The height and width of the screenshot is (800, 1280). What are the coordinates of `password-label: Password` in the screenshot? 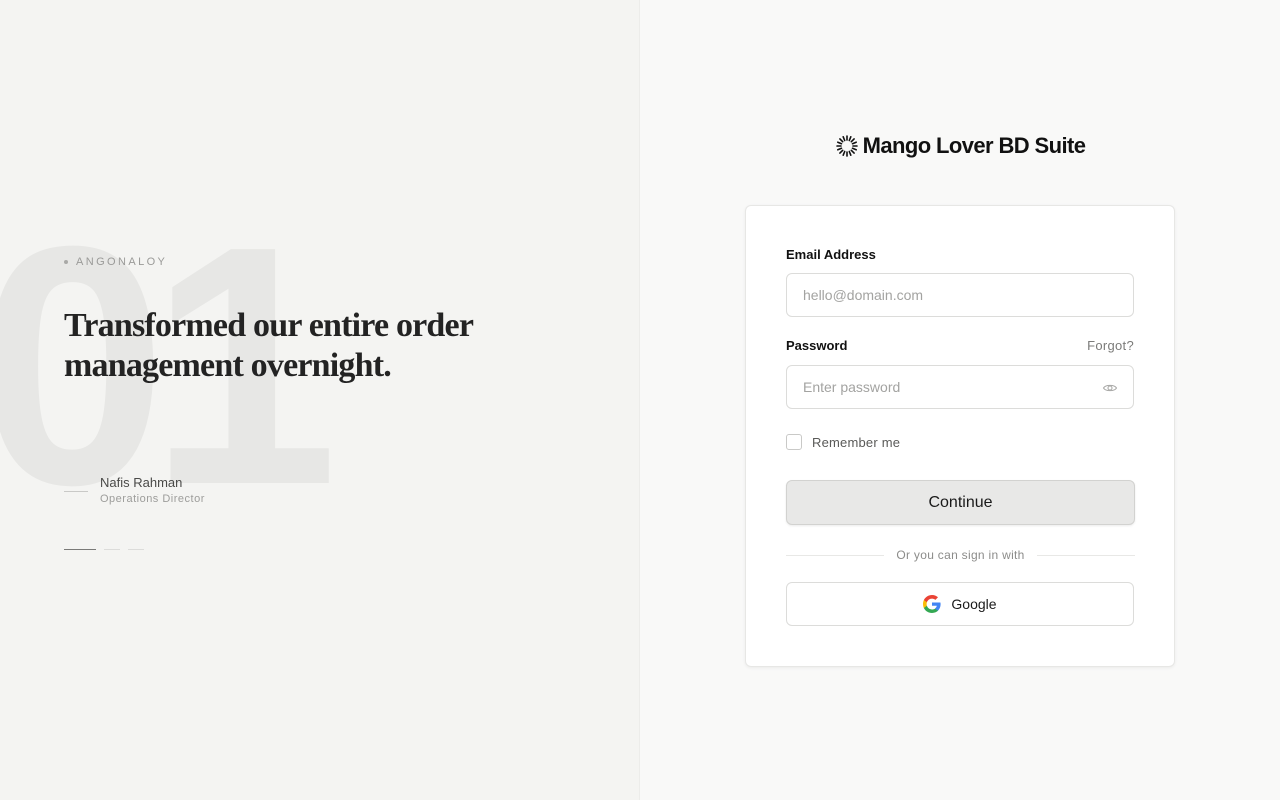 It's located at (817, 345).